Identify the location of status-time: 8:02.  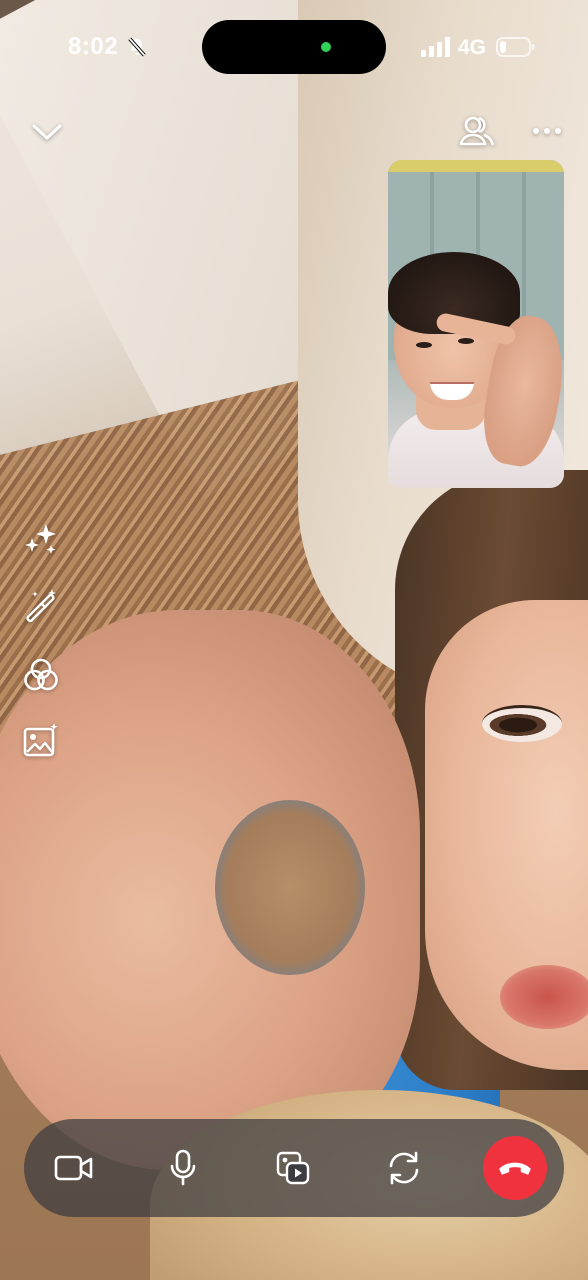
(93, 46).